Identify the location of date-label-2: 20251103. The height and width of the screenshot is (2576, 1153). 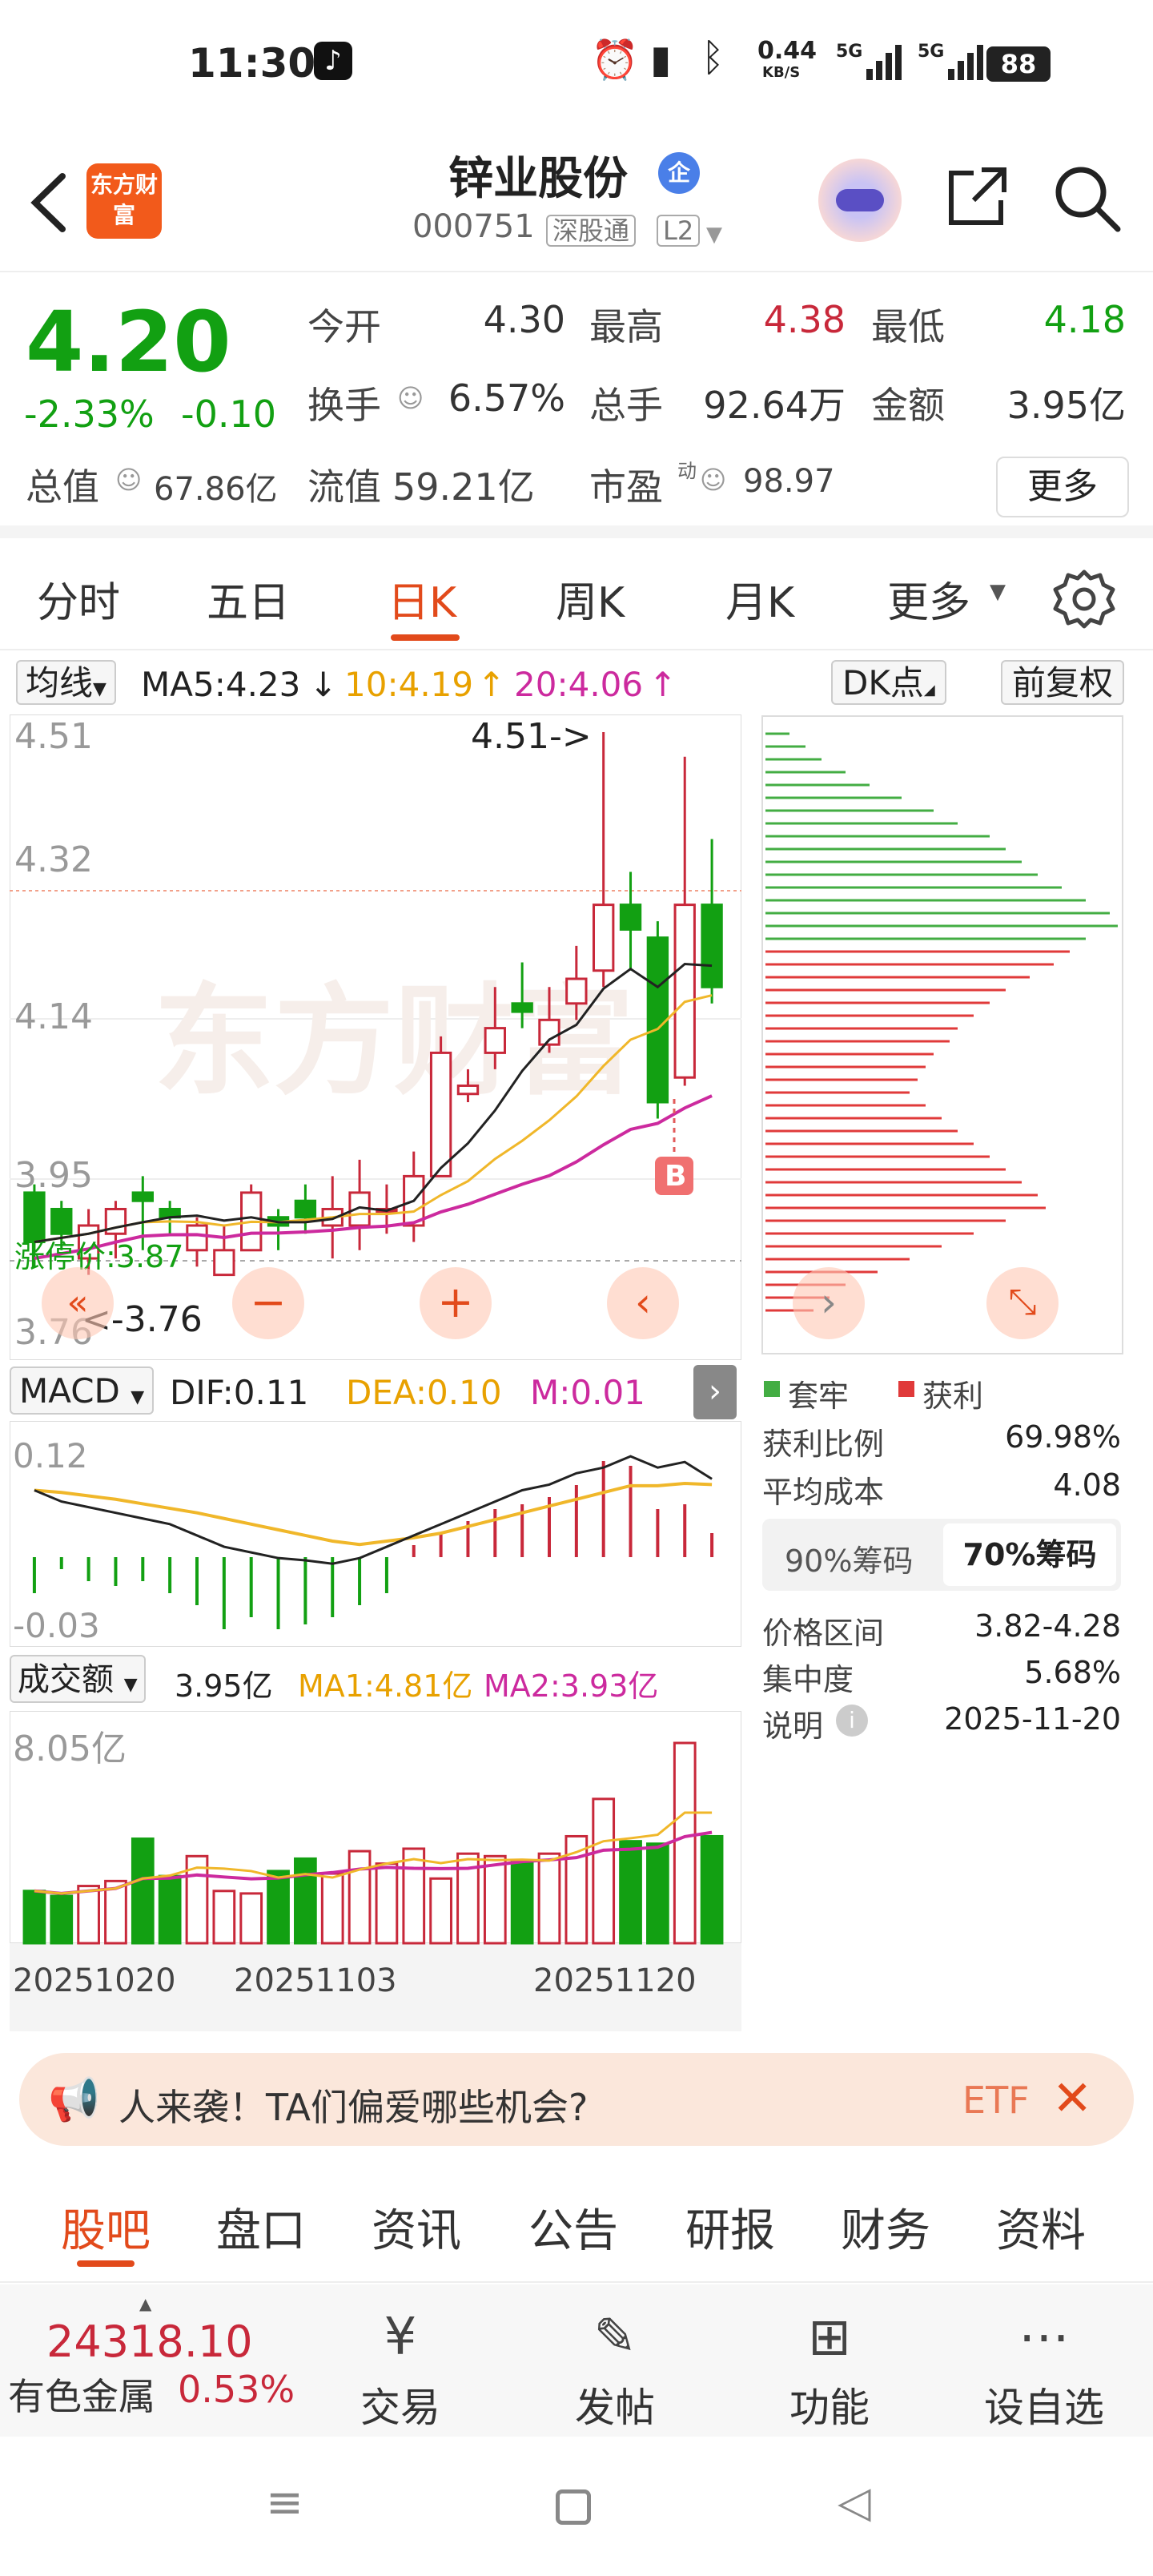
(316, 1981).